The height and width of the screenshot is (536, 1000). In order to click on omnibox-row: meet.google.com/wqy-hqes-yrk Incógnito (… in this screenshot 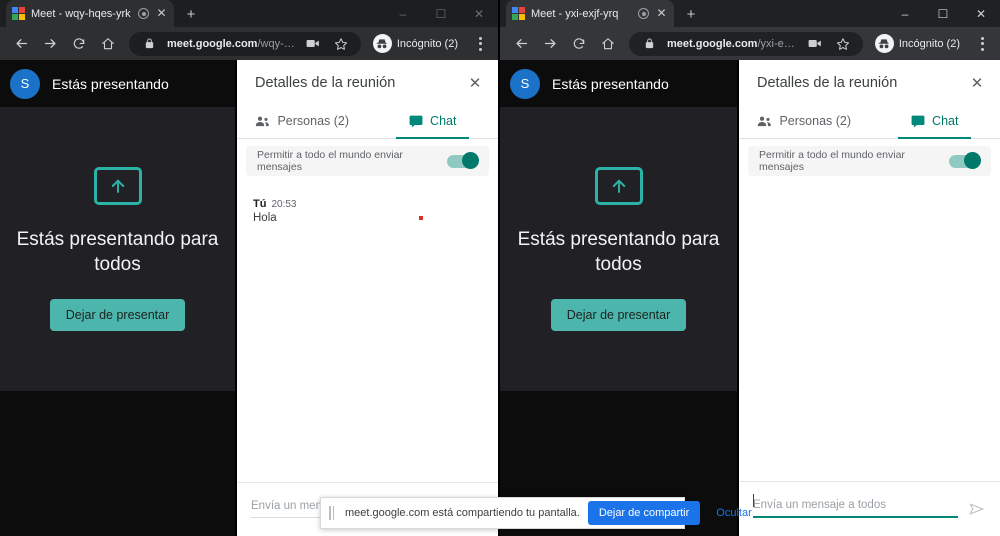, I will do `click(249, 43)`.